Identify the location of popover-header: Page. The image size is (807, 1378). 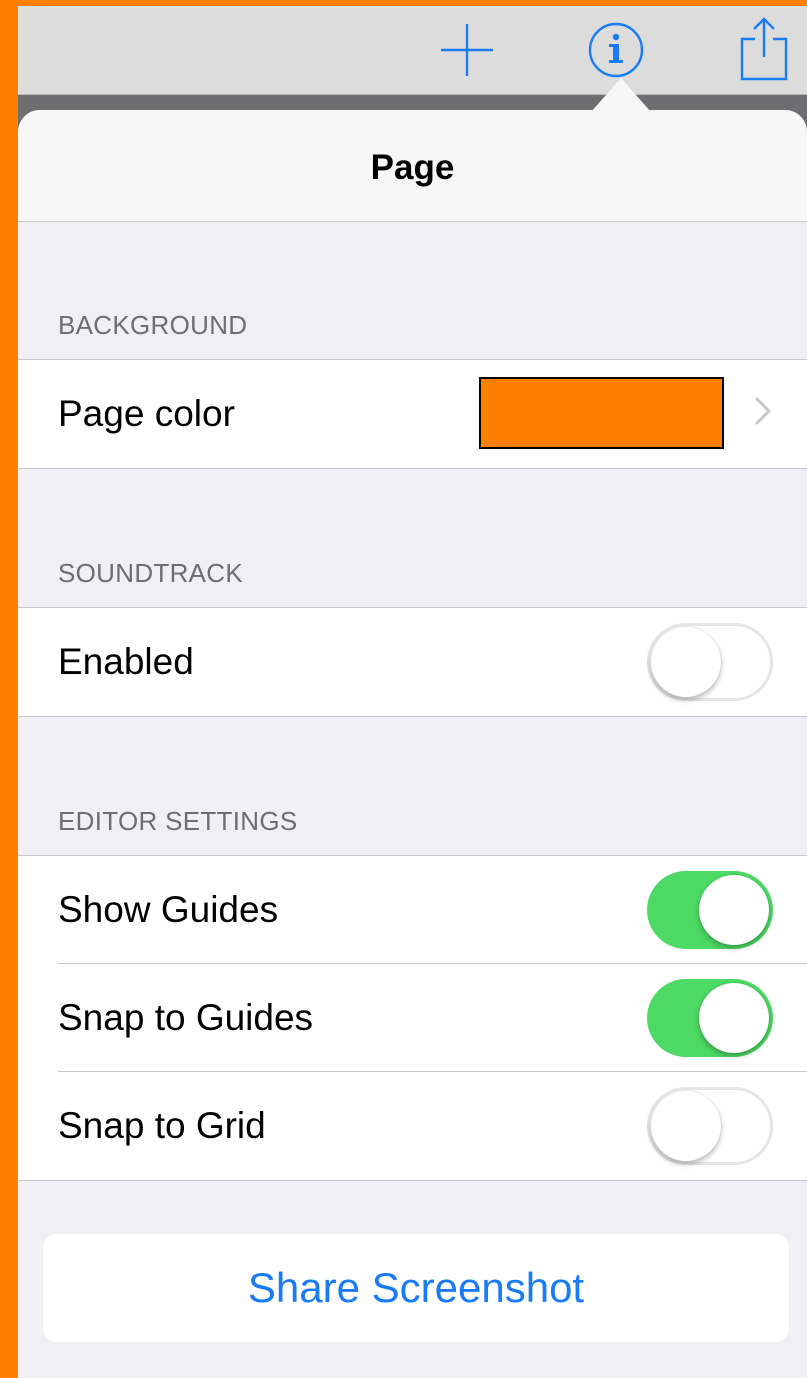
(412, 166).